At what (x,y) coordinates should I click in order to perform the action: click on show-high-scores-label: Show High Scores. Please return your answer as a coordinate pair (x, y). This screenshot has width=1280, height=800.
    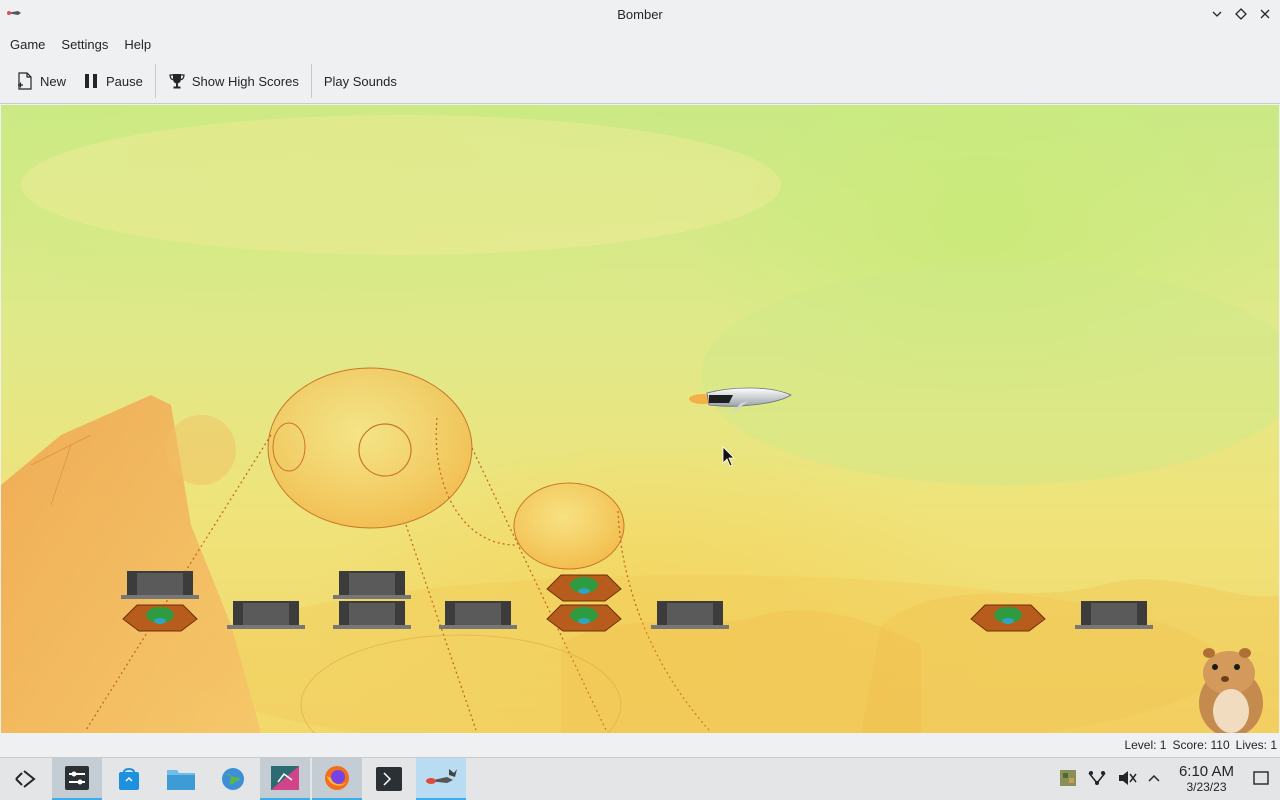
    Looking at the image, I should click on (245, 81).